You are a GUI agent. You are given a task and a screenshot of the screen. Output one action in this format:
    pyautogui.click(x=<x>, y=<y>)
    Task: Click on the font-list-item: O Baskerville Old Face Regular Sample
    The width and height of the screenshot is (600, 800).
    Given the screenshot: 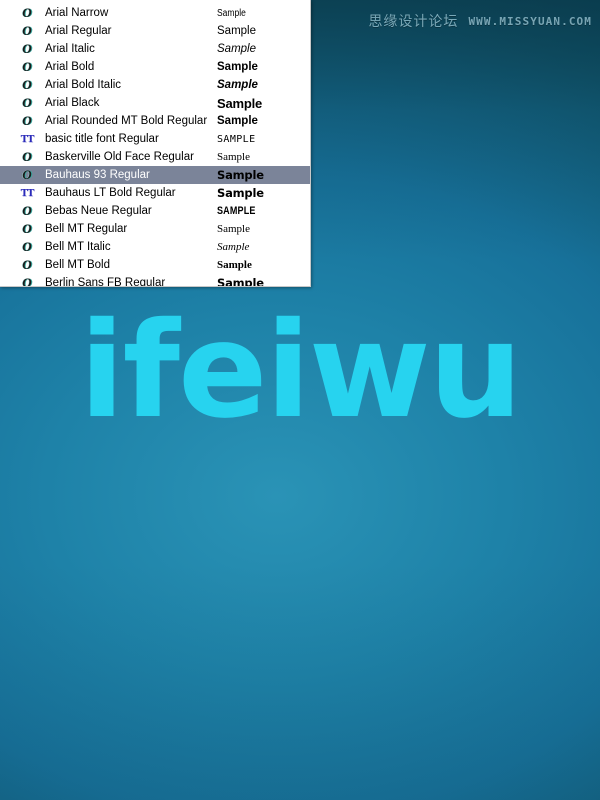 What is the action you would take?
    pyautogui.click(x=156, y=157)
    